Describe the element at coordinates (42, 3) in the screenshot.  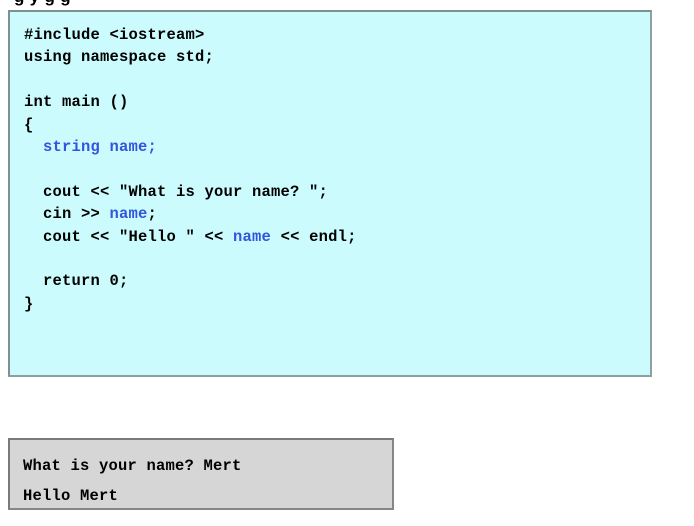
I see `clipped-heading-fragment: g y g g` at that location.